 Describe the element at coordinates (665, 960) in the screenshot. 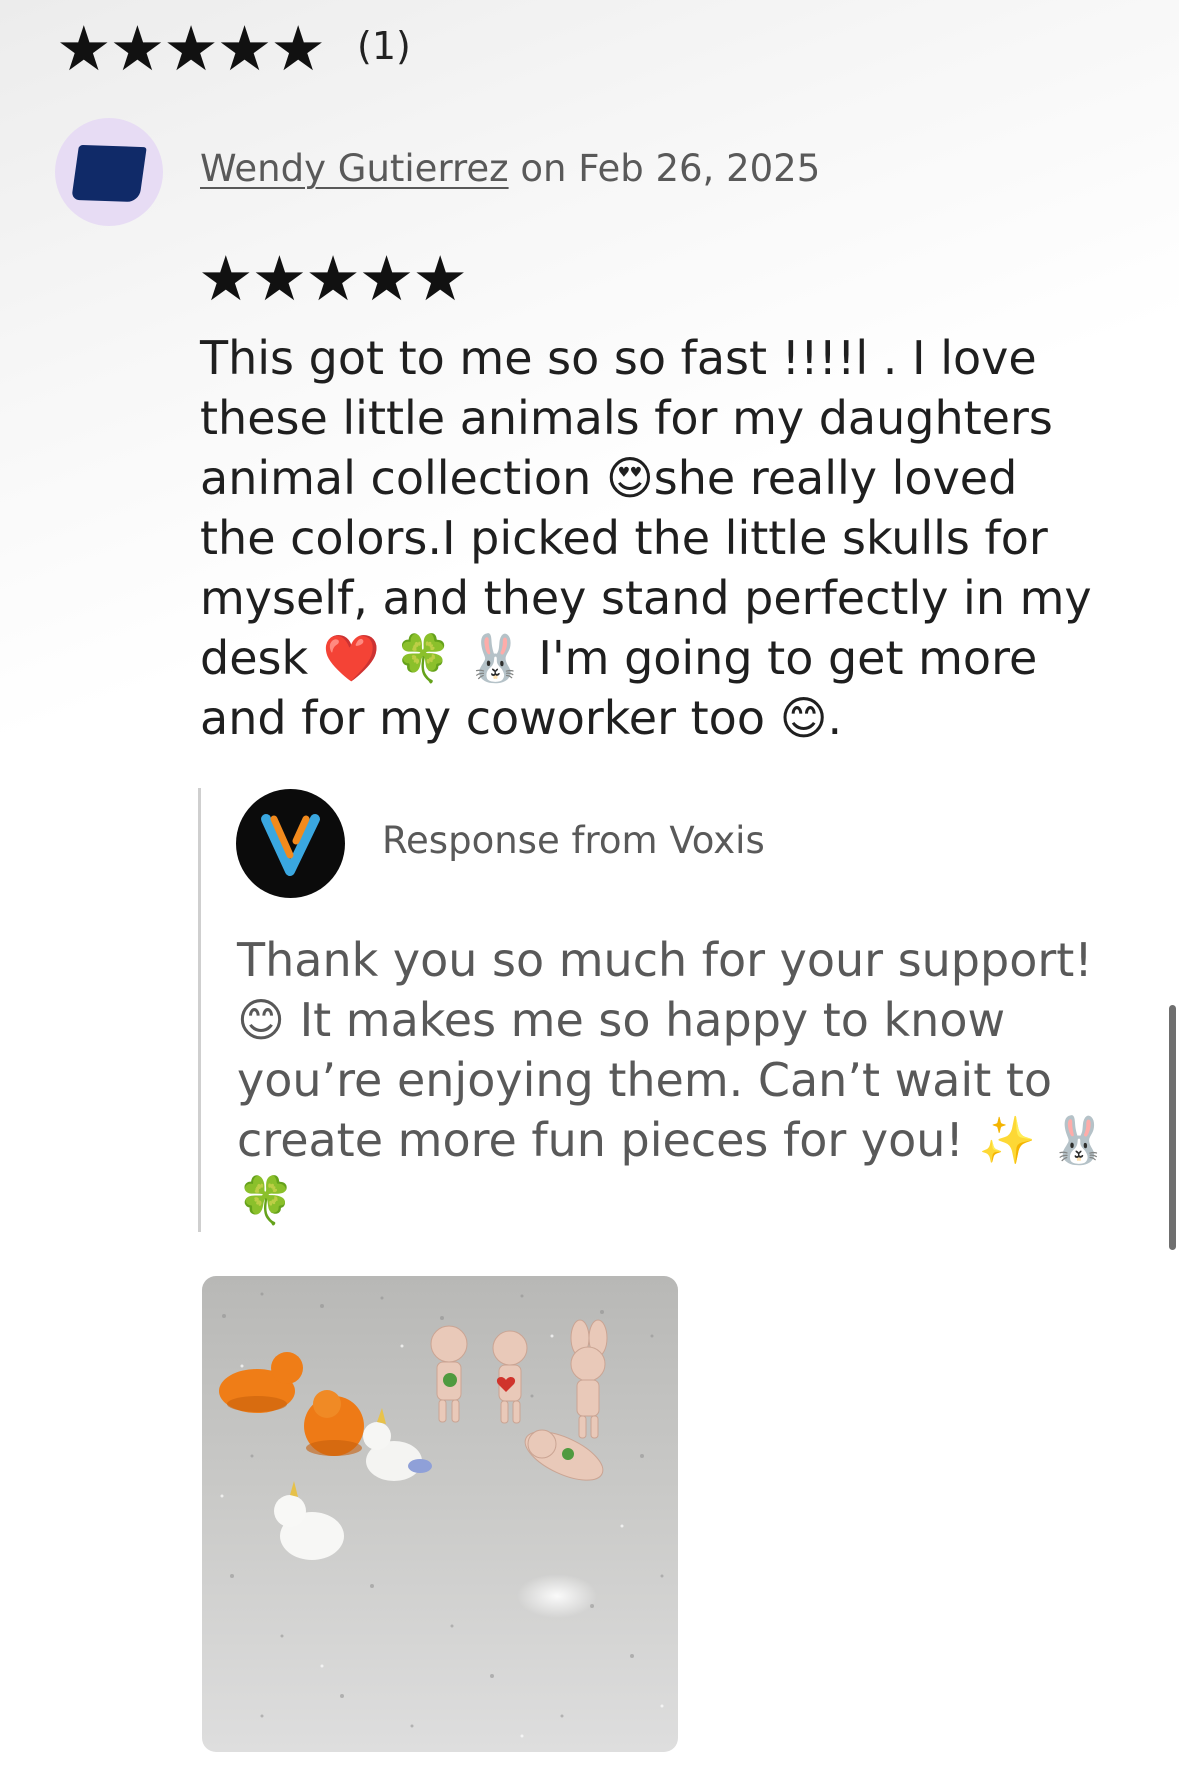

I see `response-text-line: Thank you so much for your support!` at that location.